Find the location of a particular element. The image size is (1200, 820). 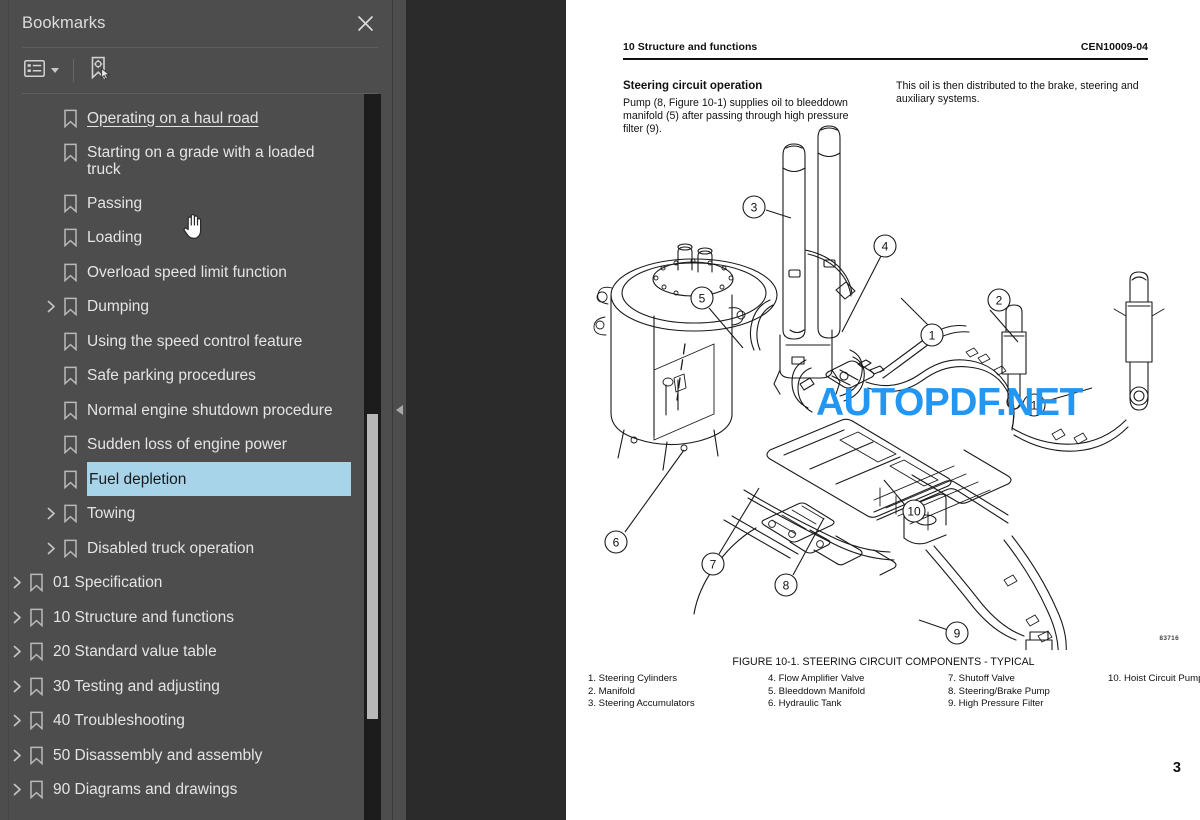

bookmark-item: 20 Standard value table is located at coordinates (196, 652).